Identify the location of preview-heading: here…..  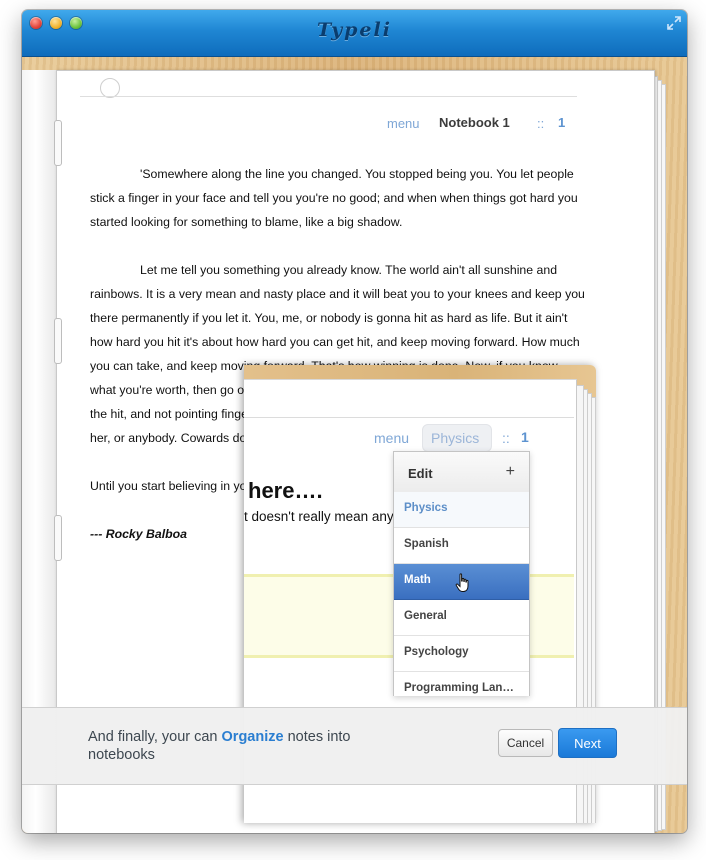
(285, 490).